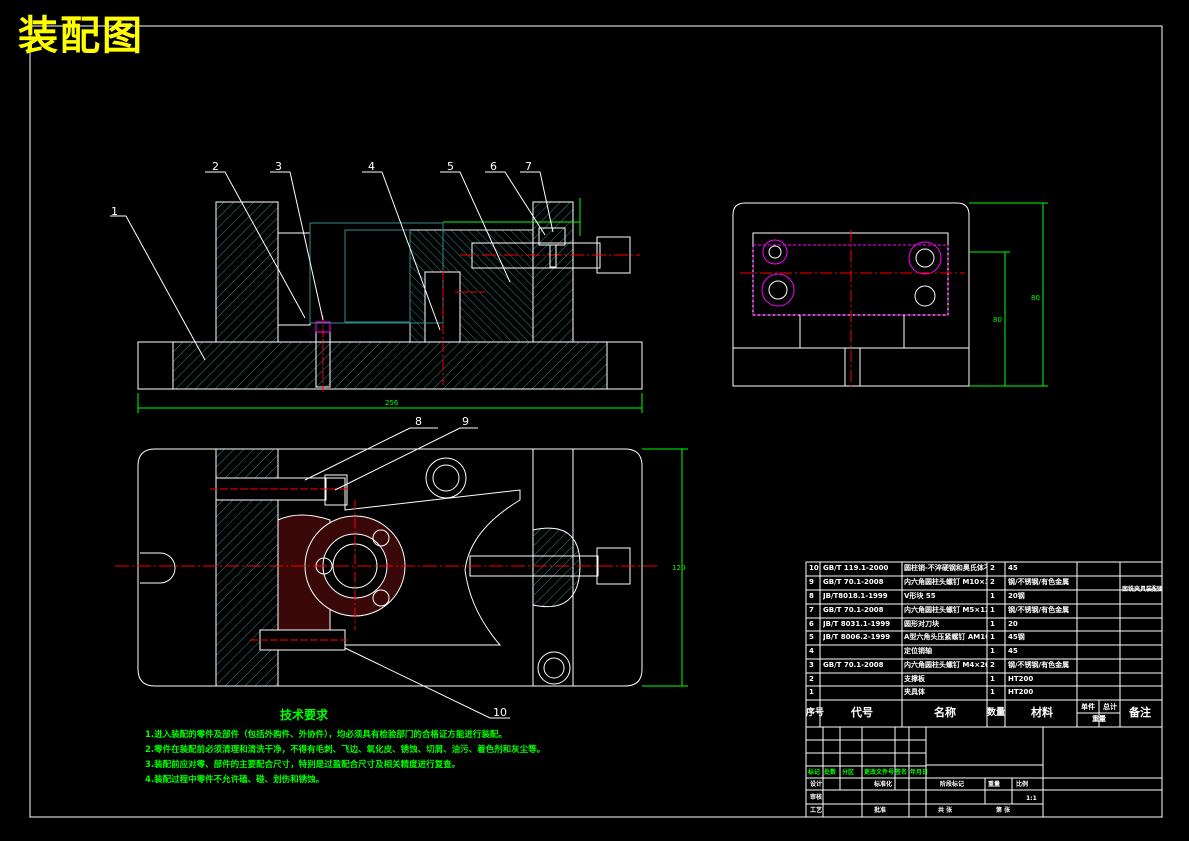  What do you see at coordinates (862, 712) in the screenshot?
I see `bom-header-code: 代号` at bounding box center [862, 712].